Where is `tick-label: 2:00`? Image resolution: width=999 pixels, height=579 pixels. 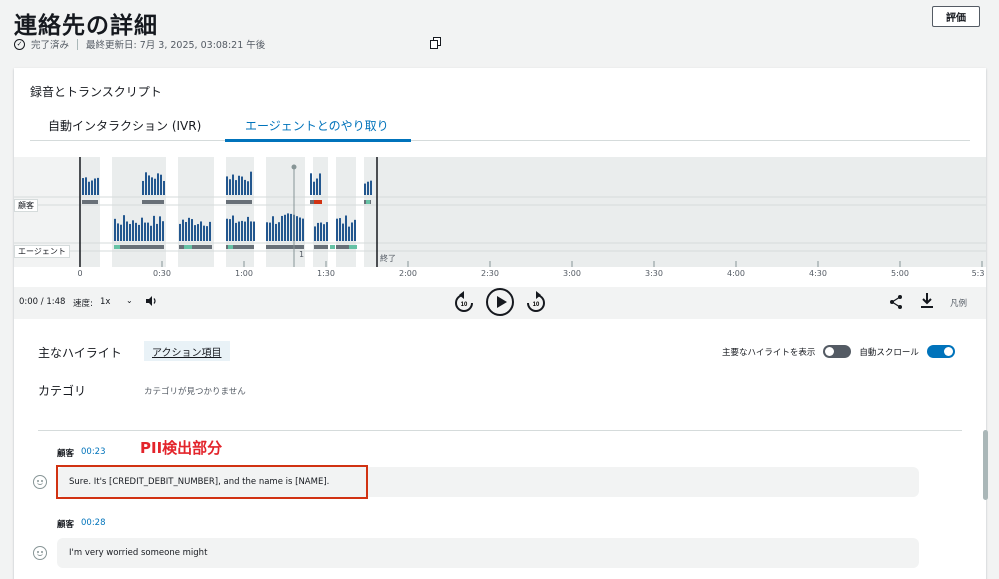
tick-label: 2:00 is located at coordinates (408, 273).